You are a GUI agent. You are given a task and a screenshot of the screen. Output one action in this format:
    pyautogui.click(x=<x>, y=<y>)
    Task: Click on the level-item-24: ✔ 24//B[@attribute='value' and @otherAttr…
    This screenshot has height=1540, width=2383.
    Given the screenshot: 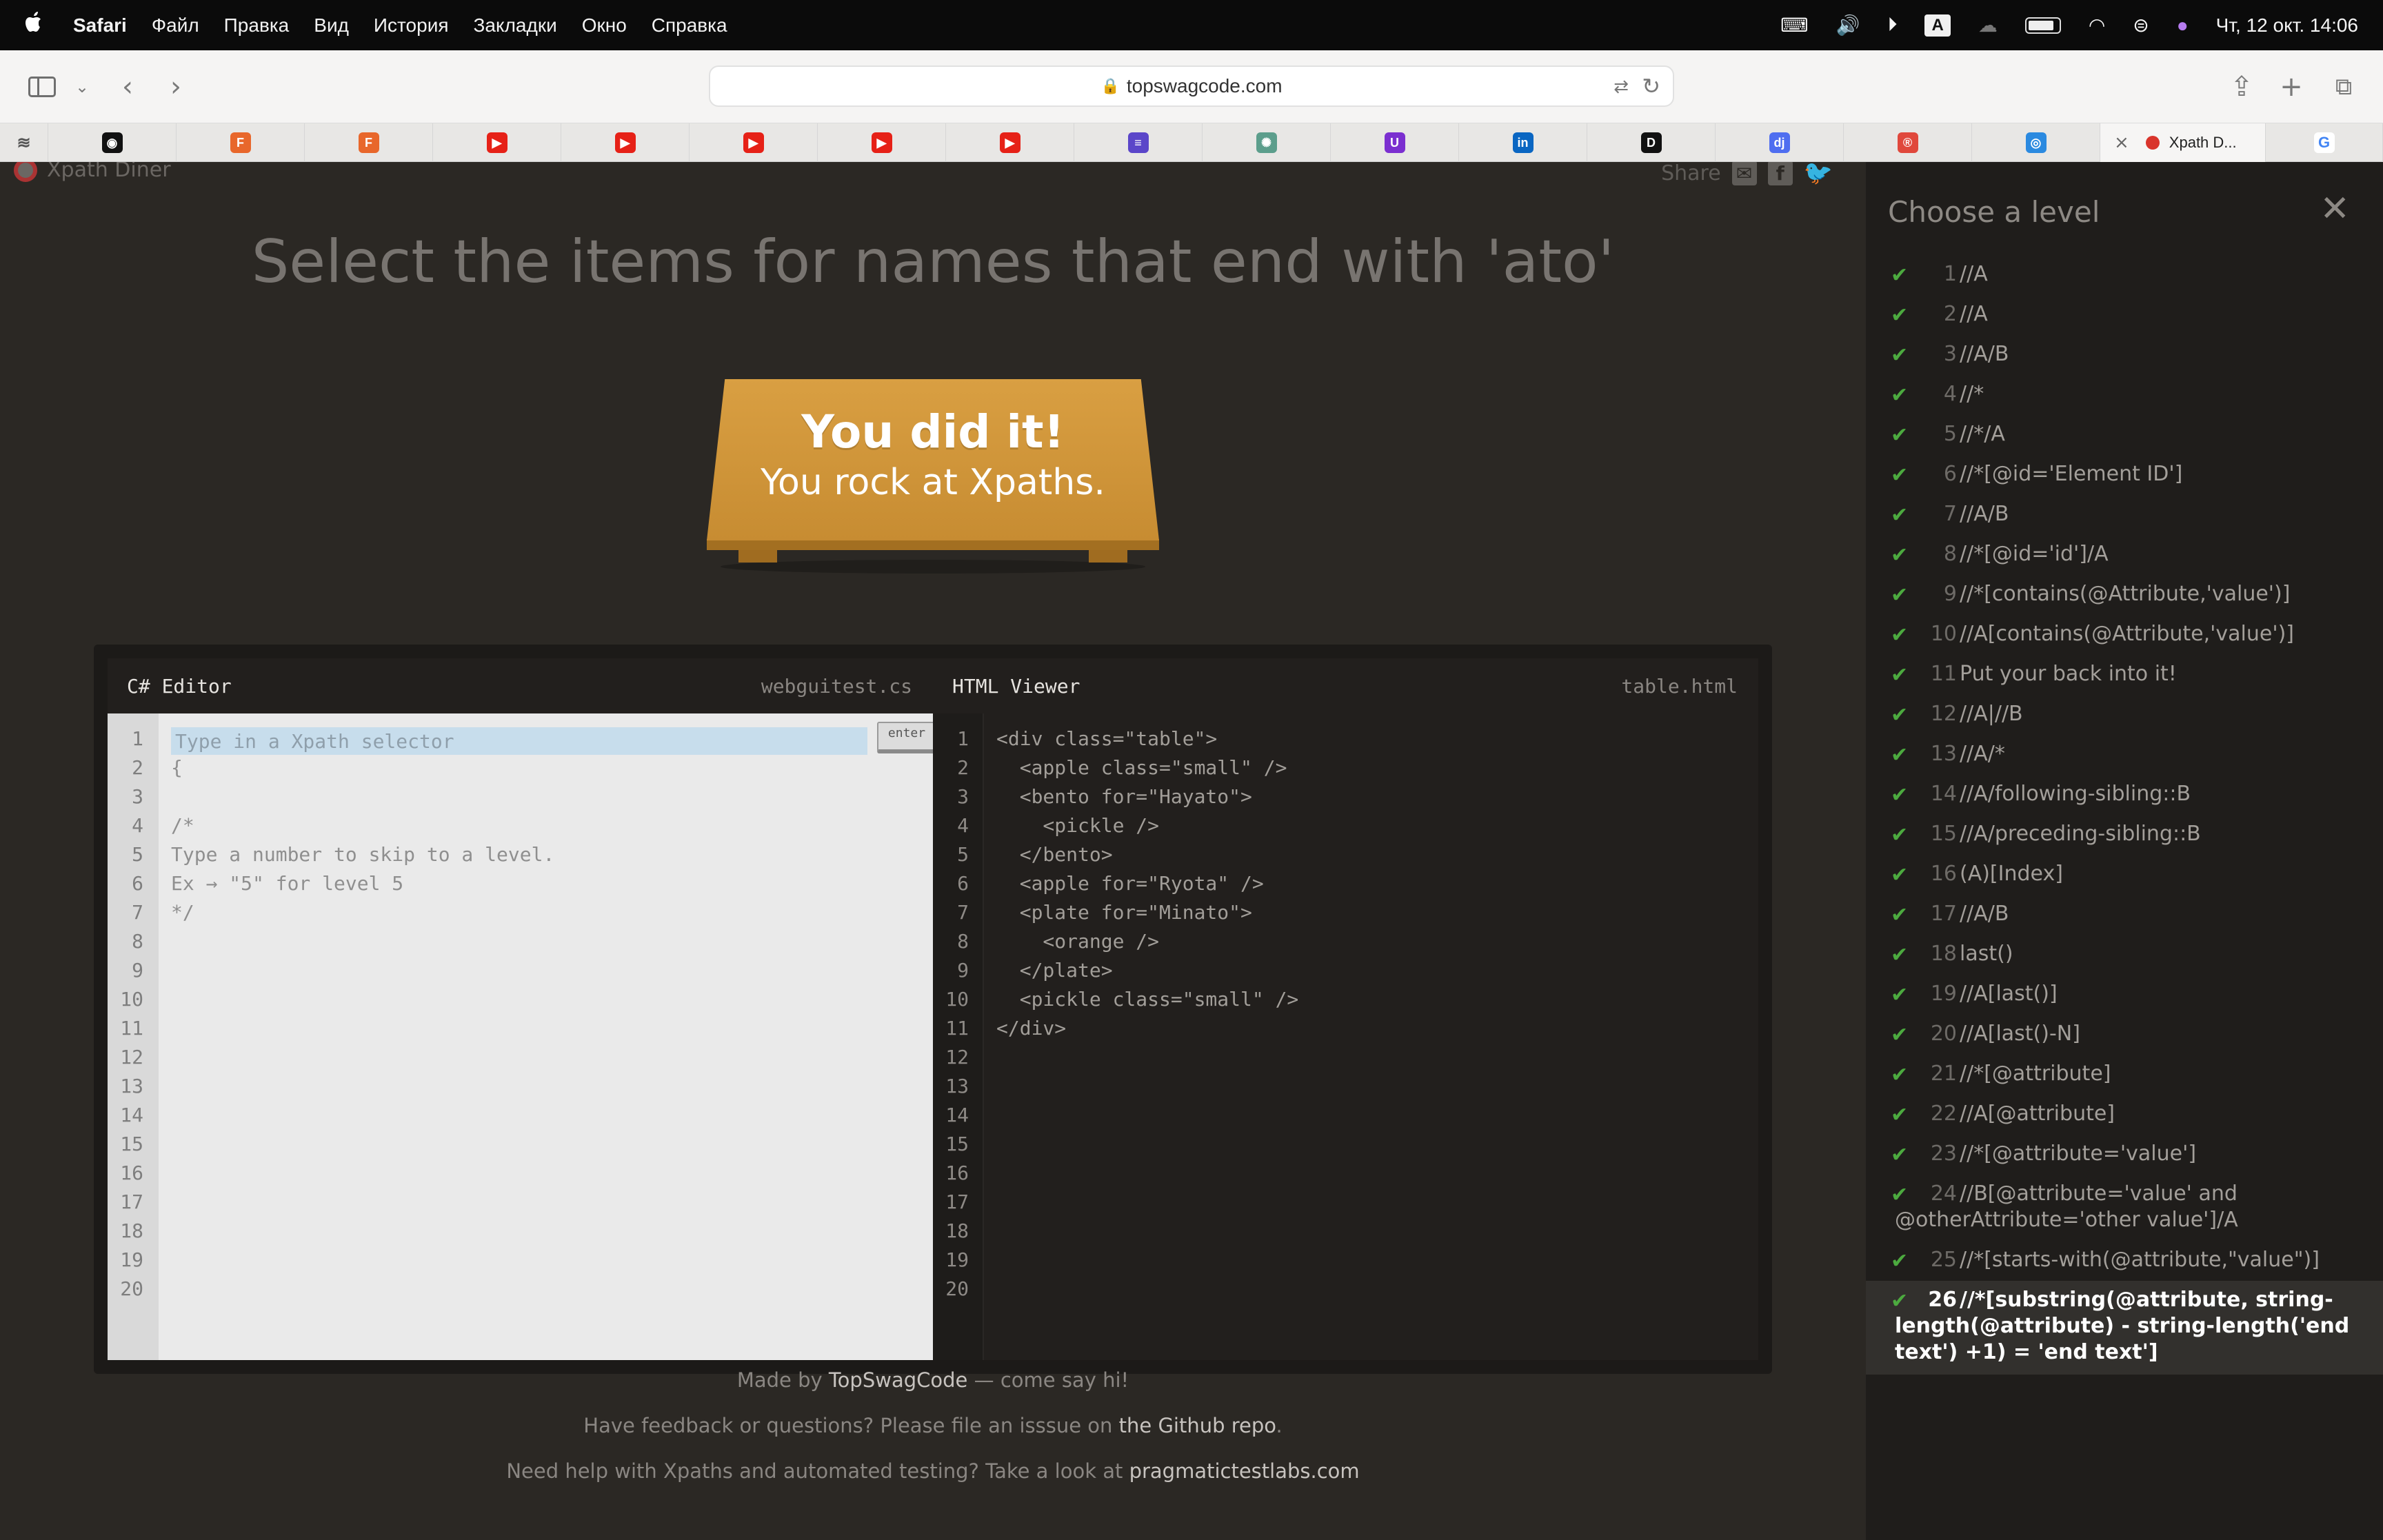 What is the action you would take?
    pyautogui.click(x=2124, y=1208)
    